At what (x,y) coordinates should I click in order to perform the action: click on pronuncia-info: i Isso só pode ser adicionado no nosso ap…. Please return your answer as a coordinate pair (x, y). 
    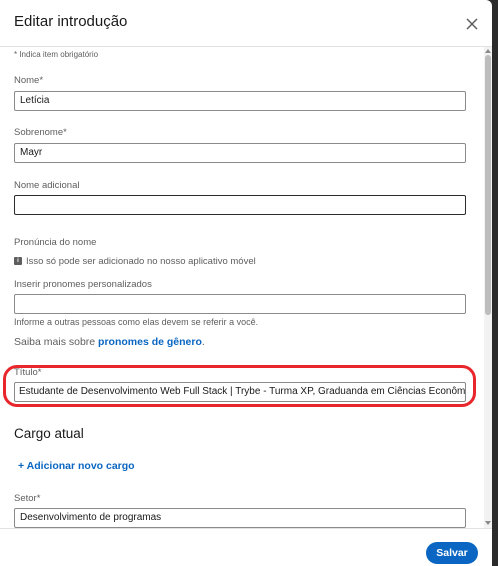
    Looking at the image, I should click on (135, 261).